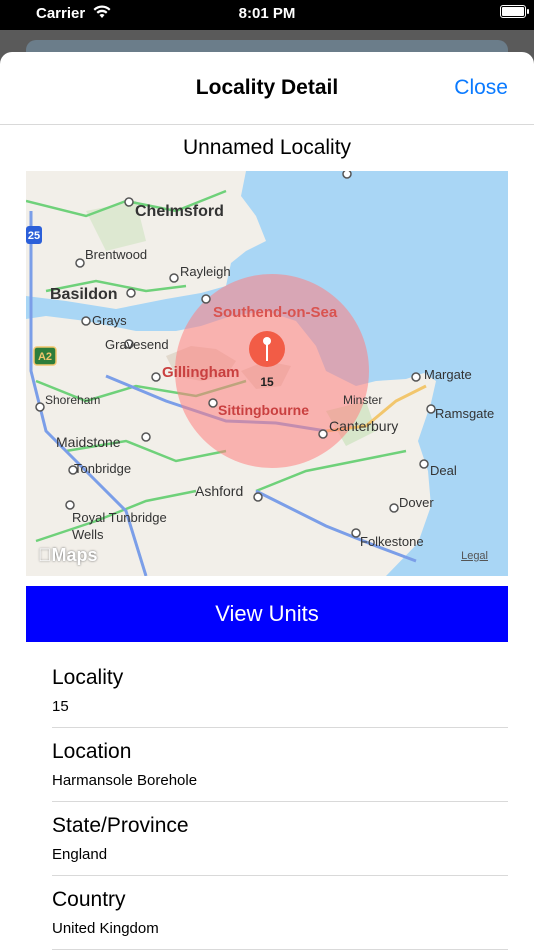 This screenshot has height=950, width=534. What do you see at coordinates (179, 211) in the screenshot?
I see `label-chelmsford: Chelmsford` at bounding box center [179, 211].